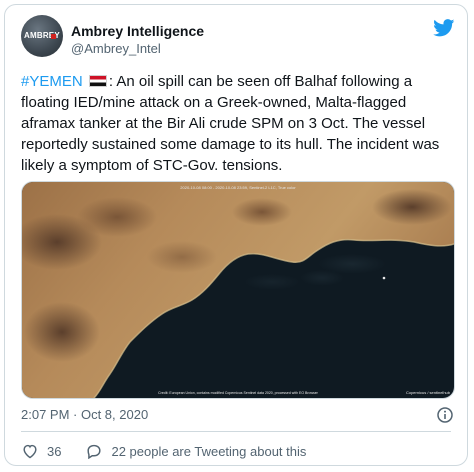 This screenshot has height=472, width=474. I want to click on like-button: 36, so click(53, 451).